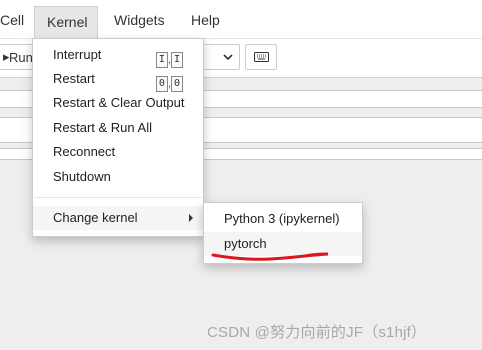 The image size is (482, 350). What do you see at coordinates (205, 20) in the screenshot?
I see `menu-help: Help` at bounding box center [205, 20].